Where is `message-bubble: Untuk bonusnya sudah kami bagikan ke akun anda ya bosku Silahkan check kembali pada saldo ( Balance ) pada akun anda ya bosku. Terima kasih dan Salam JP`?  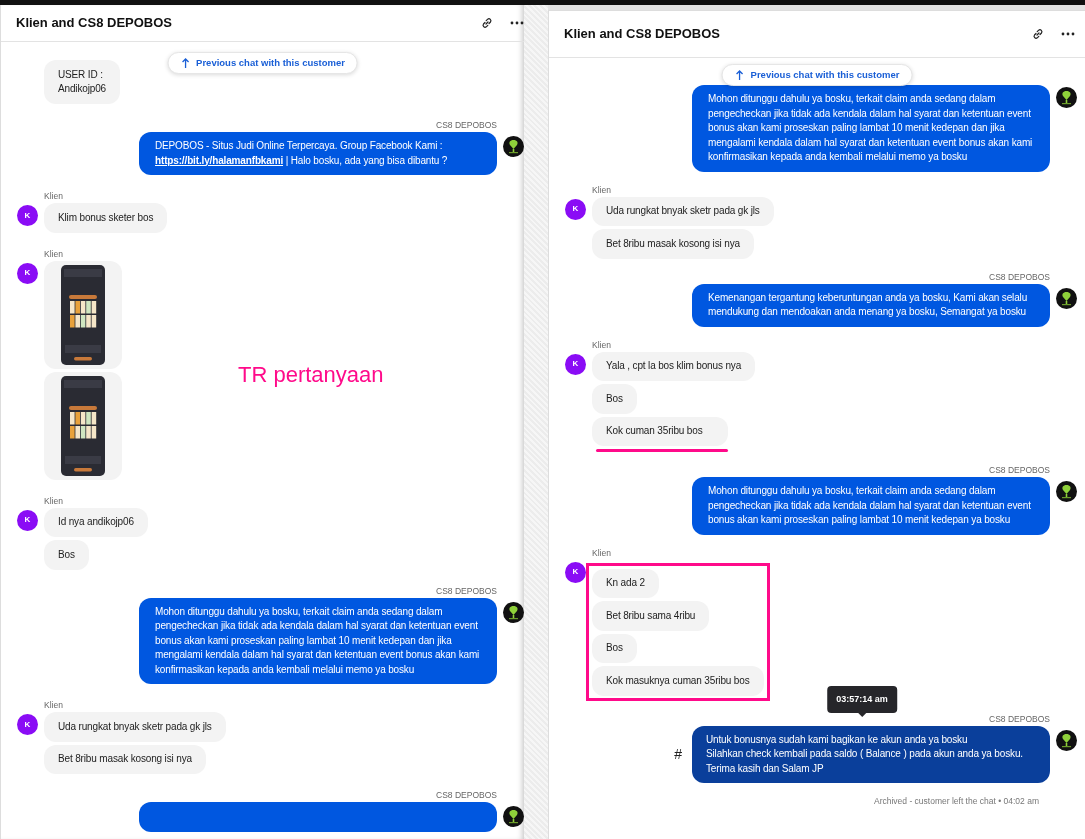 message-bubble: Untuk bonusnya sudah kami bagikan ke akun anda ya bosku Silahkan check kembali pada saldo ( Balance ) pada akun anda ya bosku. Terima kasih dan Salam JP is located at coordinates (871, 754).